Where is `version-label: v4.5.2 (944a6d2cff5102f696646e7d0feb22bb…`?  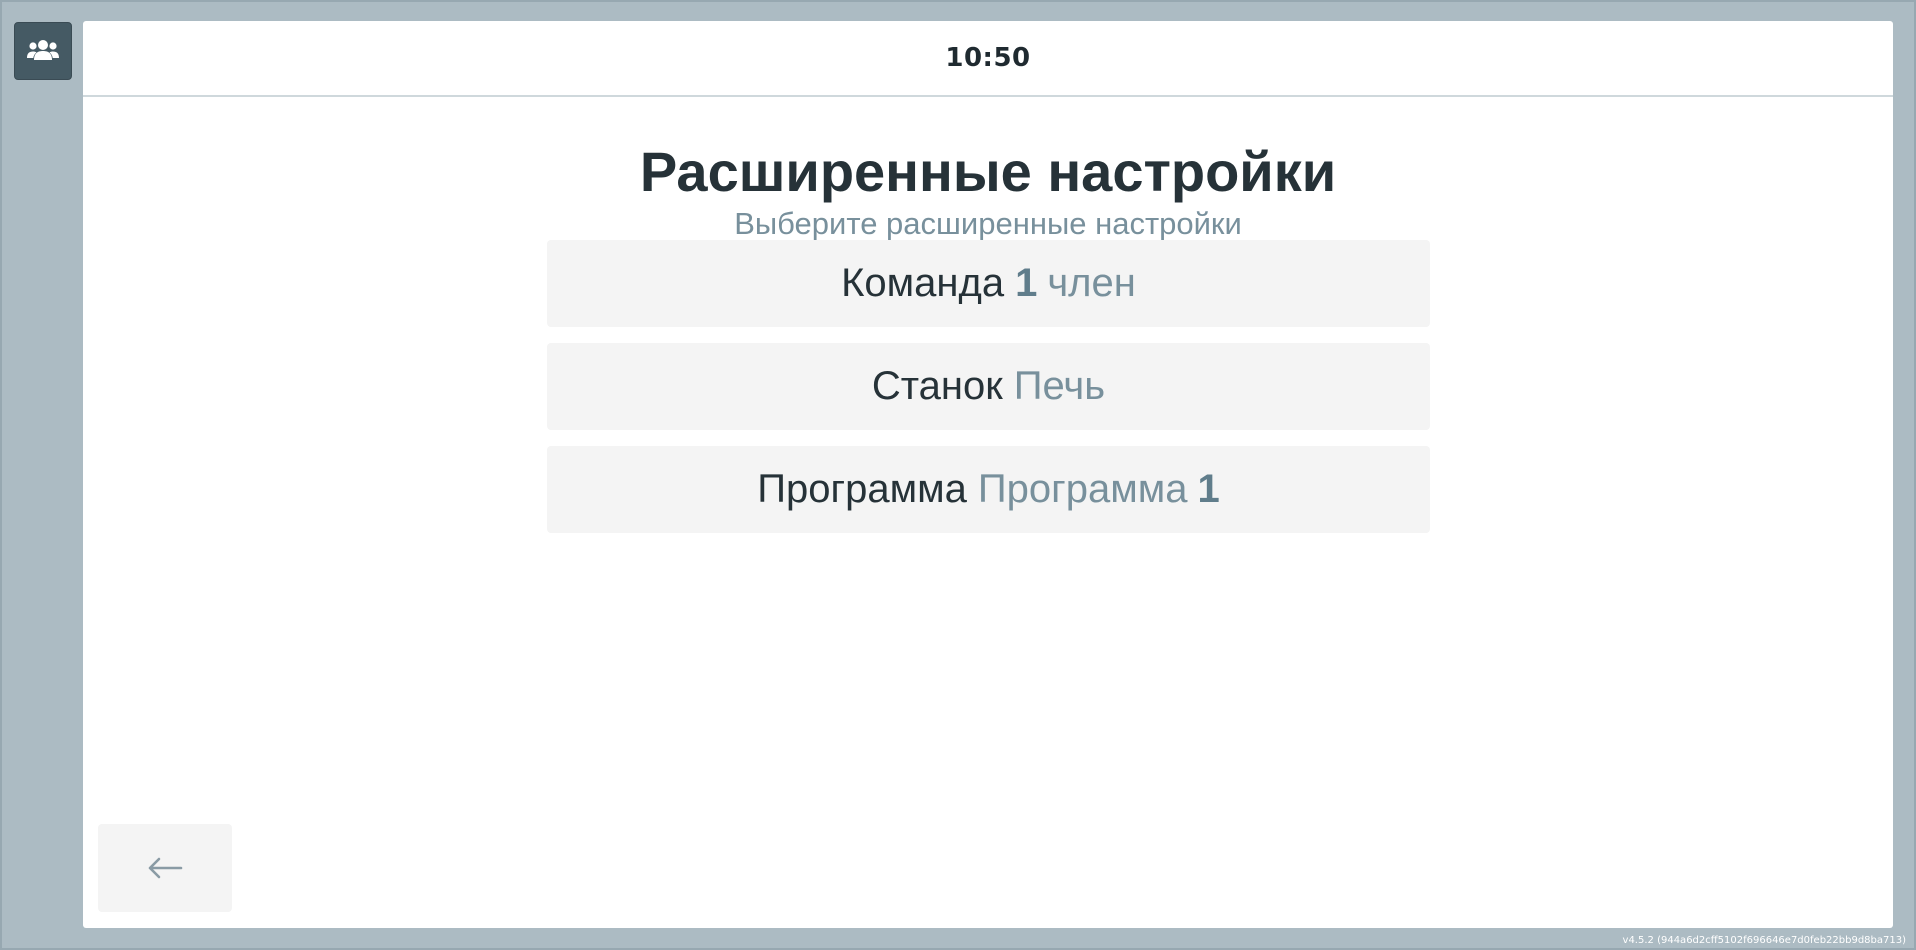 version-label: v4.5.2 (944a6d2cff5102f696646e7d0feb22bb… is located at coordinates (1764, 940).